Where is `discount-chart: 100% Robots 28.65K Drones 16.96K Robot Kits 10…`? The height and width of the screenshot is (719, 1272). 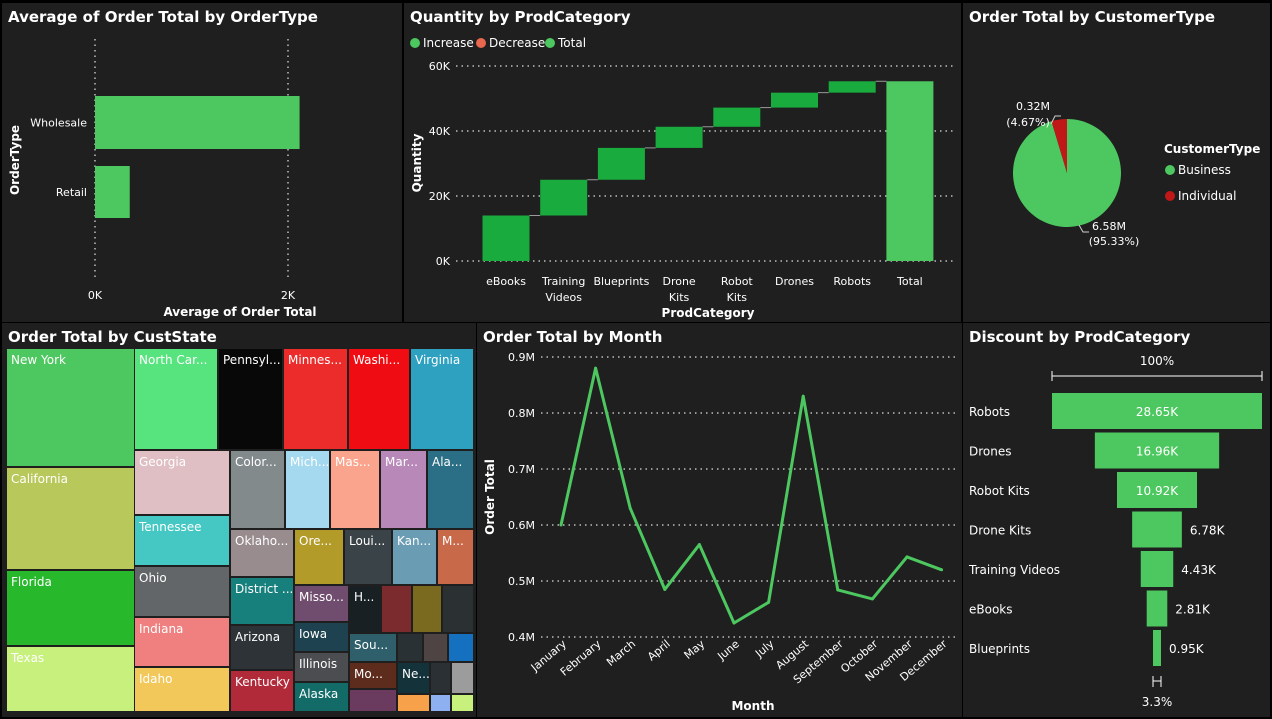
discount-chart: 100% Robots 28.65K Drones 16.96K Robot Kits 10… is located at coordinates (1115, 531).